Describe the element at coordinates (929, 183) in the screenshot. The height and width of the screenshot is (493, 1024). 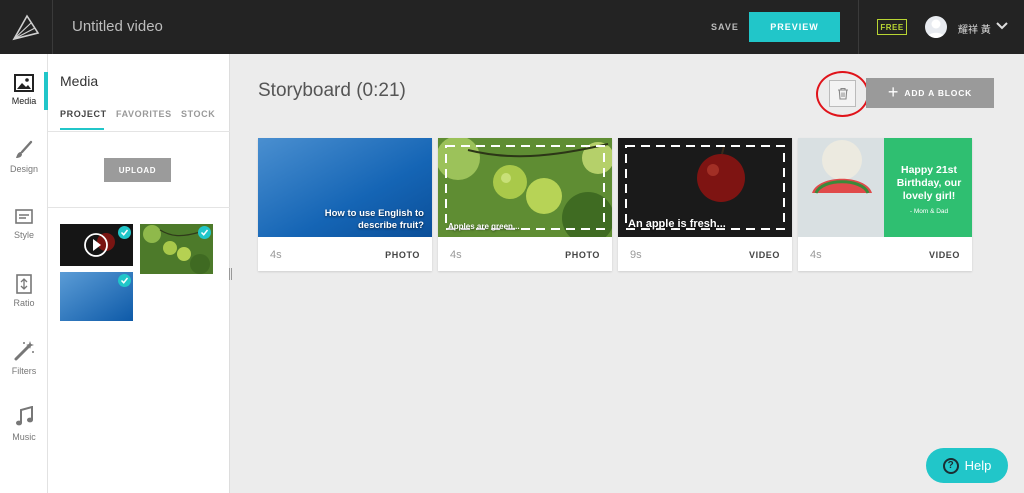
I see `caption-line: Birthday, our` at that location.